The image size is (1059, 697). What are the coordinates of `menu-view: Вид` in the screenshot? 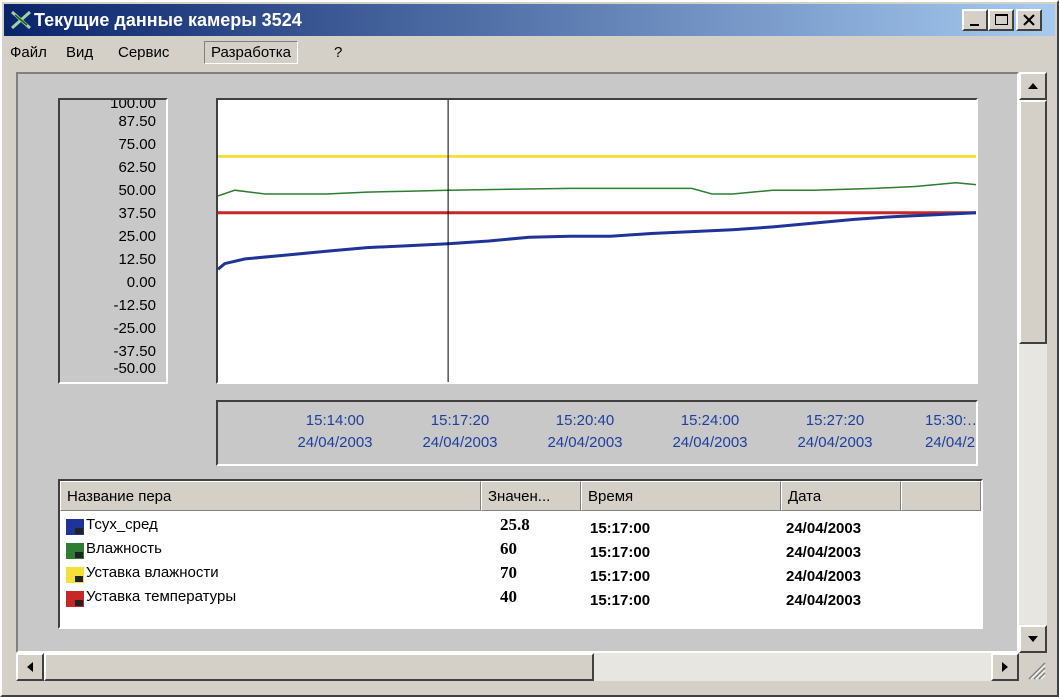 It's located at (79, 52).